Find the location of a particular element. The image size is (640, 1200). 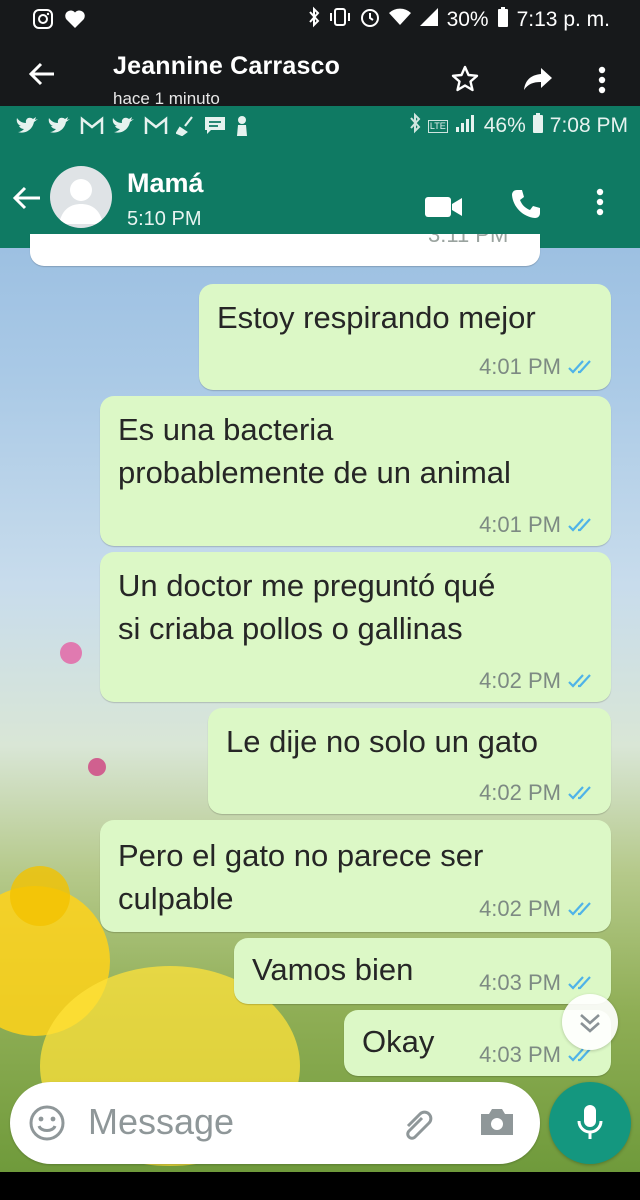

viewer-contact-name: Jeannine Carrasco is located at coordinates (227, 66).